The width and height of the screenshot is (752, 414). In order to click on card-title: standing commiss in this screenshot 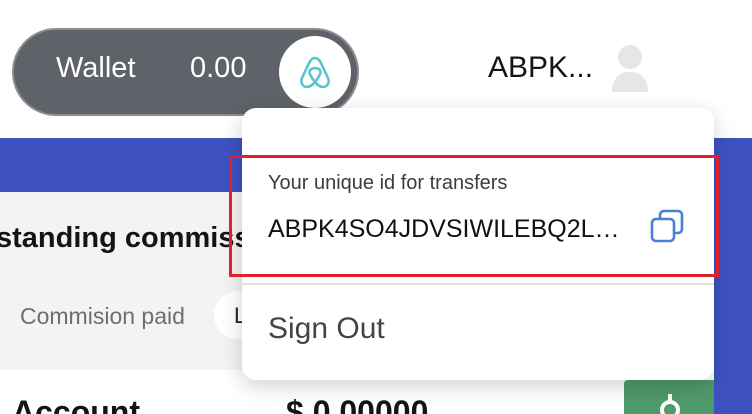, I will do `click(125, 238)`.